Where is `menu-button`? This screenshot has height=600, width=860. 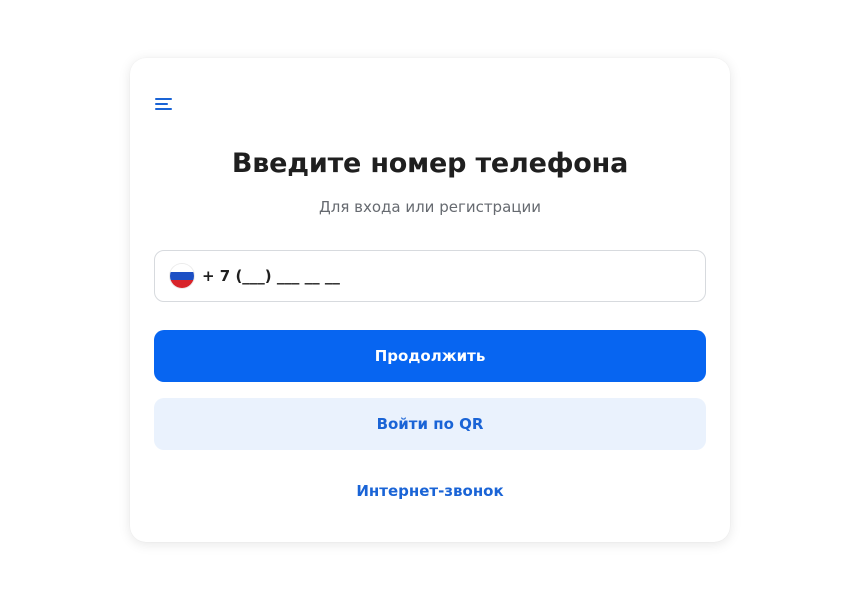
menu-button is located at coordinates (164, 104).